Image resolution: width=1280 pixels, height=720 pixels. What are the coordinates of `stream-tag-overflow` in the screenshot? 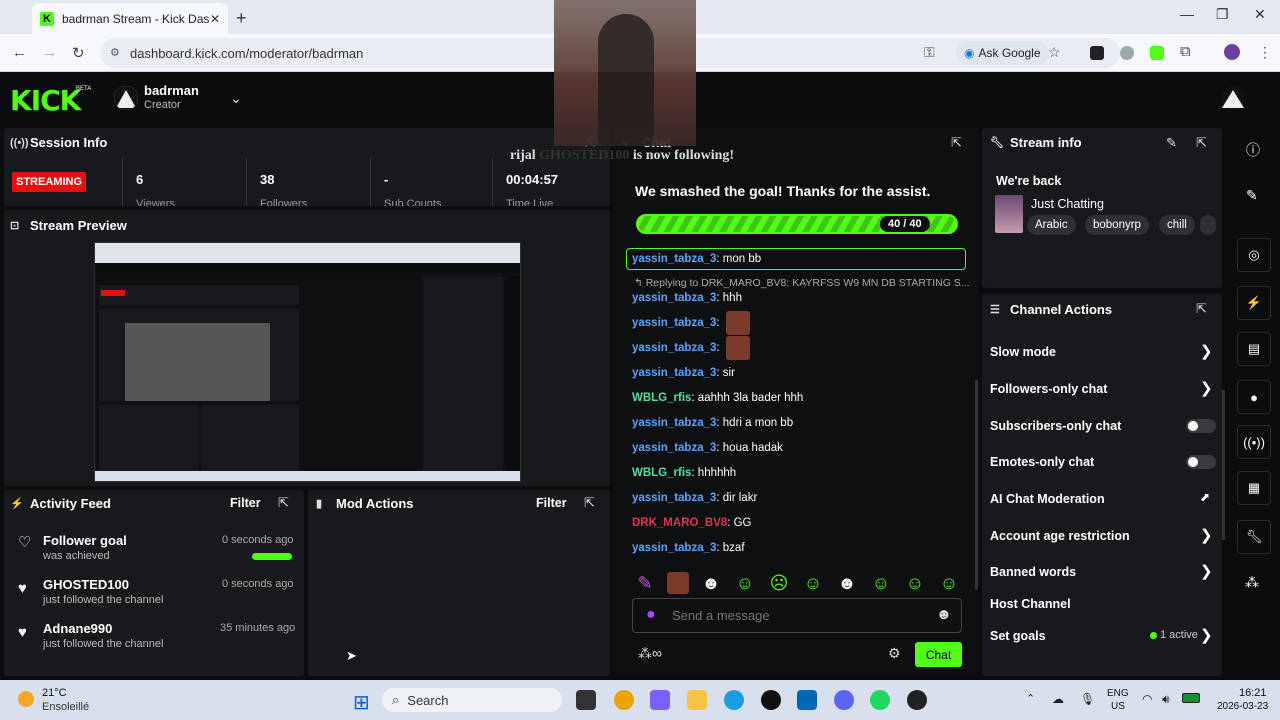 It's located at (1208, 225).